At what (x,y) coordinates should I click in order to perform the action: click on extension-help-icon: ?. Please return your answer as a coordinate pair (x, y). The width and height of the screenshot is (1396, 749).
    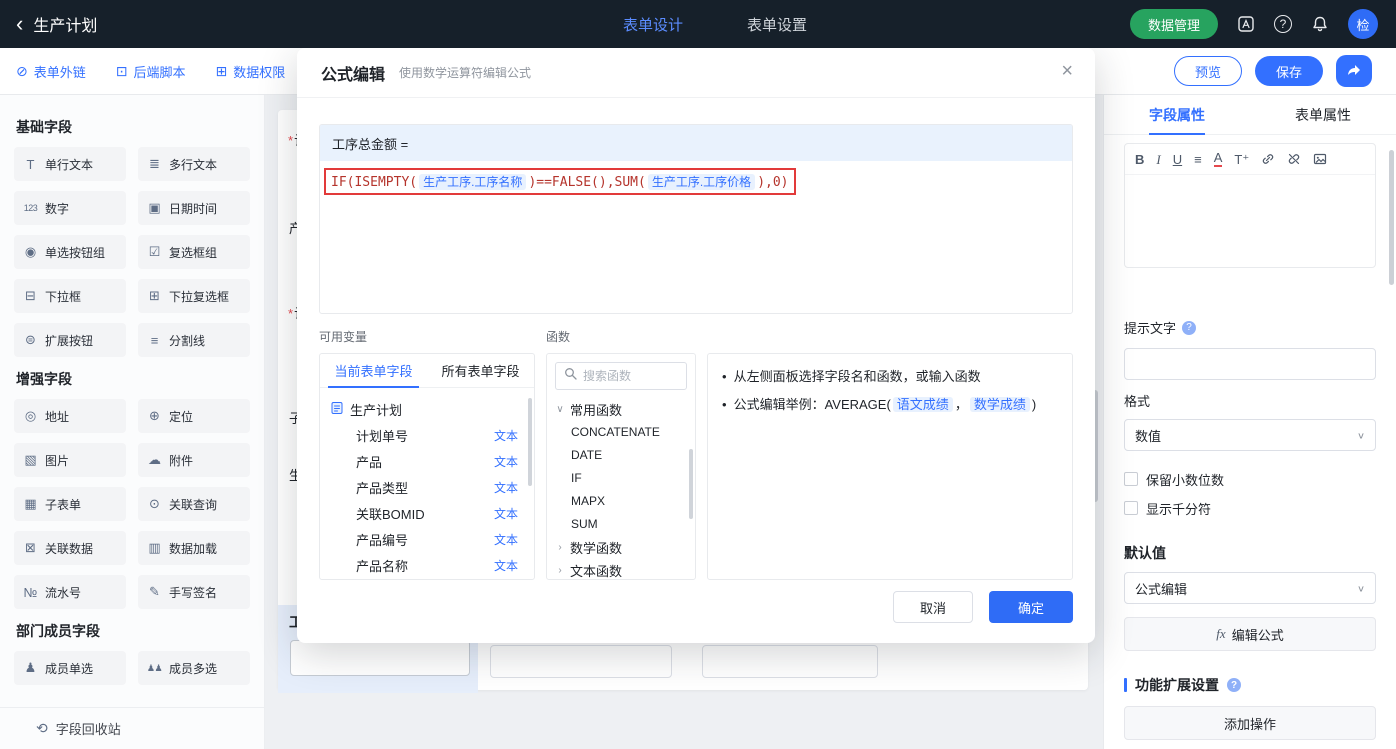
    Looking at the image, I should click on (1234, 685).